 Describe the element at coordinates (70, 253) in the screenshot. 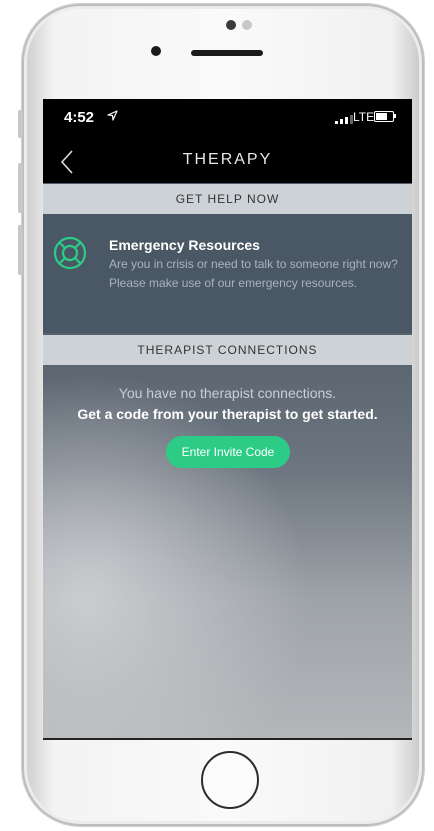

I see `lifebuoy-icon` at that location.